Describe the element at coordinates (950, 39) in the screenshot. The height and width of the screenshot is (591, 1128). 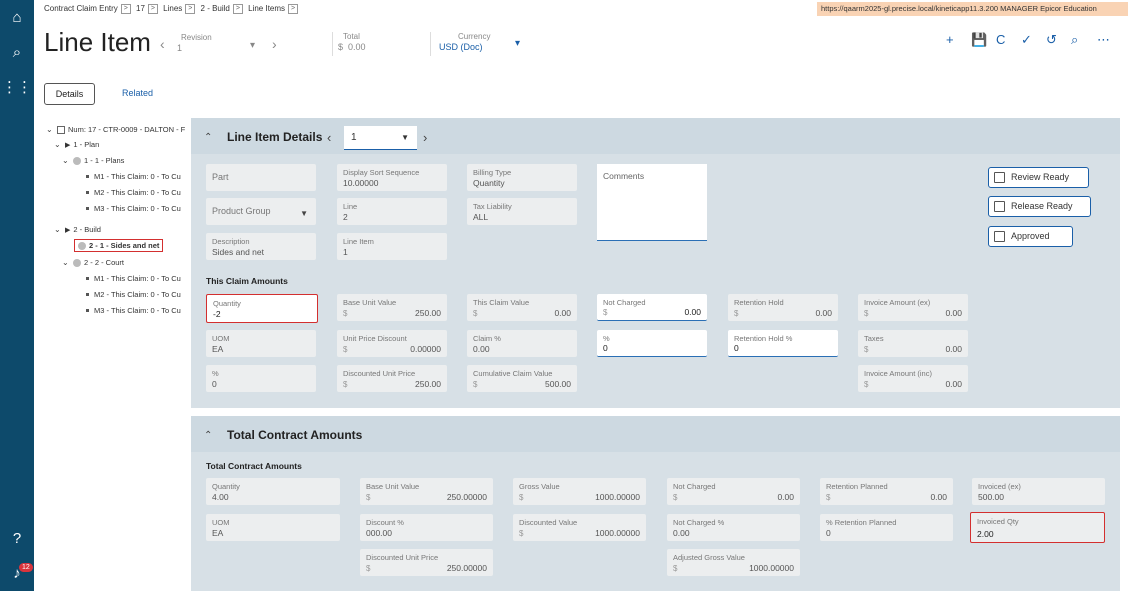
I see `add-icon: +` at that location.